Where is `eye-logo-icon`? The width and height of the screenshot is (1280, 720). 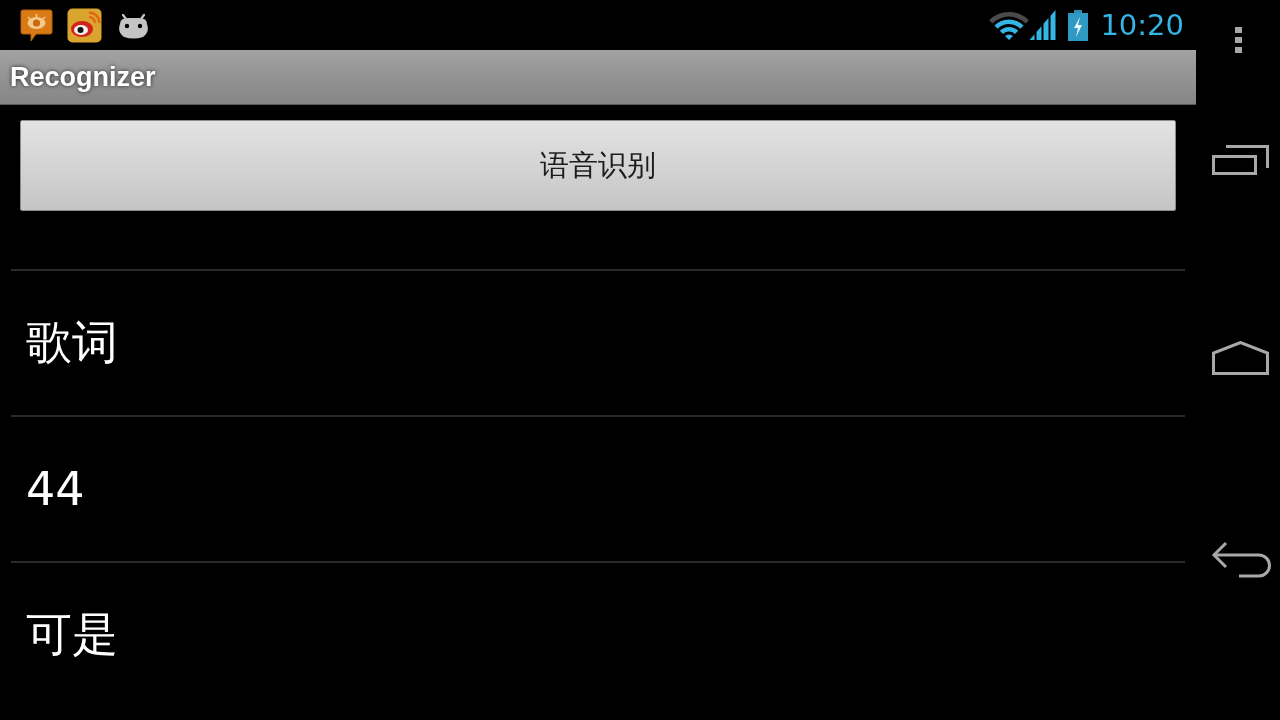 eye-logo-icon is located at coordinates (84, 25).